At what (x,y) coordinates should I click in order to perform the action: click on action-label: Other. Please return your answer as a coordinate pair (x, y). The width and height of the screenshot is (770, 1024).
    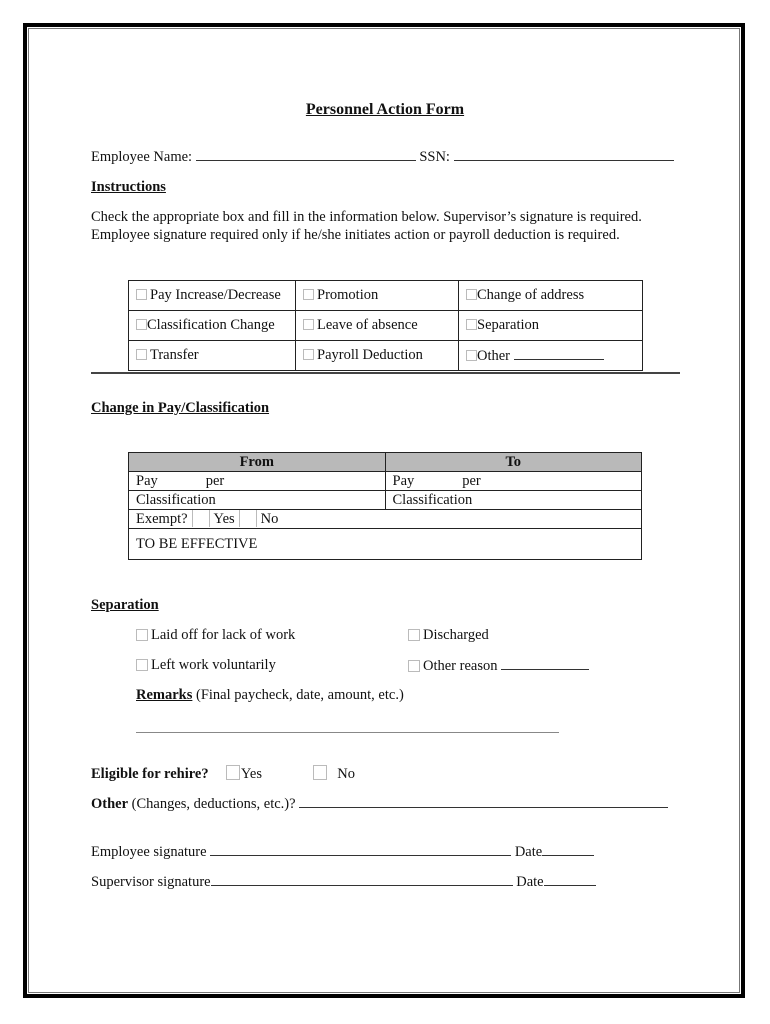
    Looking at the image, I should click on (494, 355).